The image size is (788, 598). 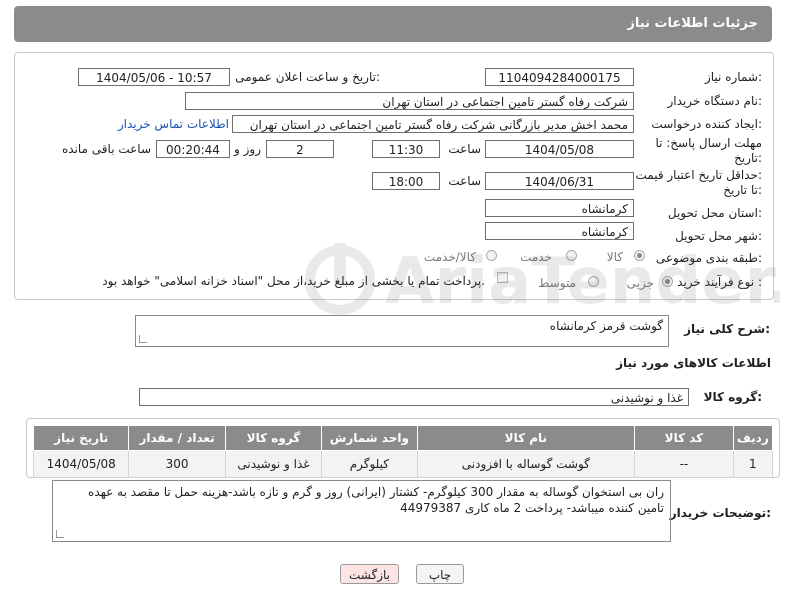 I want to click on purchase-type-label: نوع فرآیند خرید :, so click(x=719, y=282).